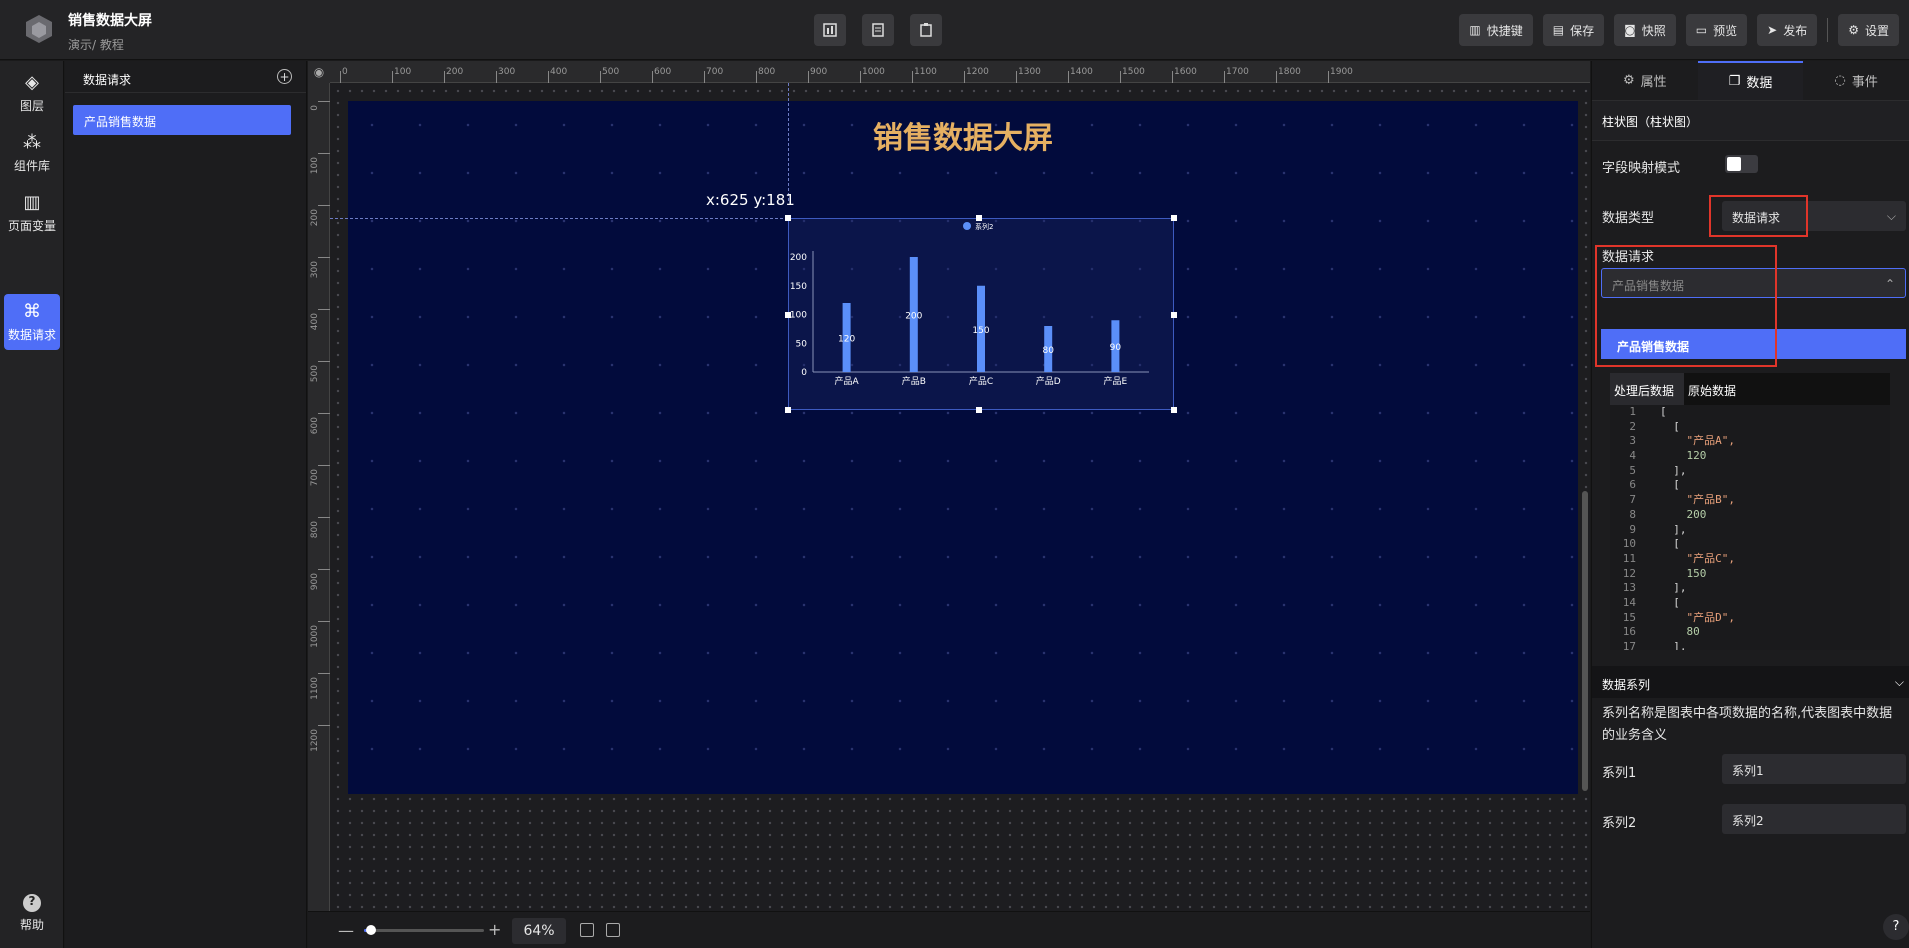  Describe the element at coordinates (1632, 441) in the screenshot. I see `line-number: 3` at that location.